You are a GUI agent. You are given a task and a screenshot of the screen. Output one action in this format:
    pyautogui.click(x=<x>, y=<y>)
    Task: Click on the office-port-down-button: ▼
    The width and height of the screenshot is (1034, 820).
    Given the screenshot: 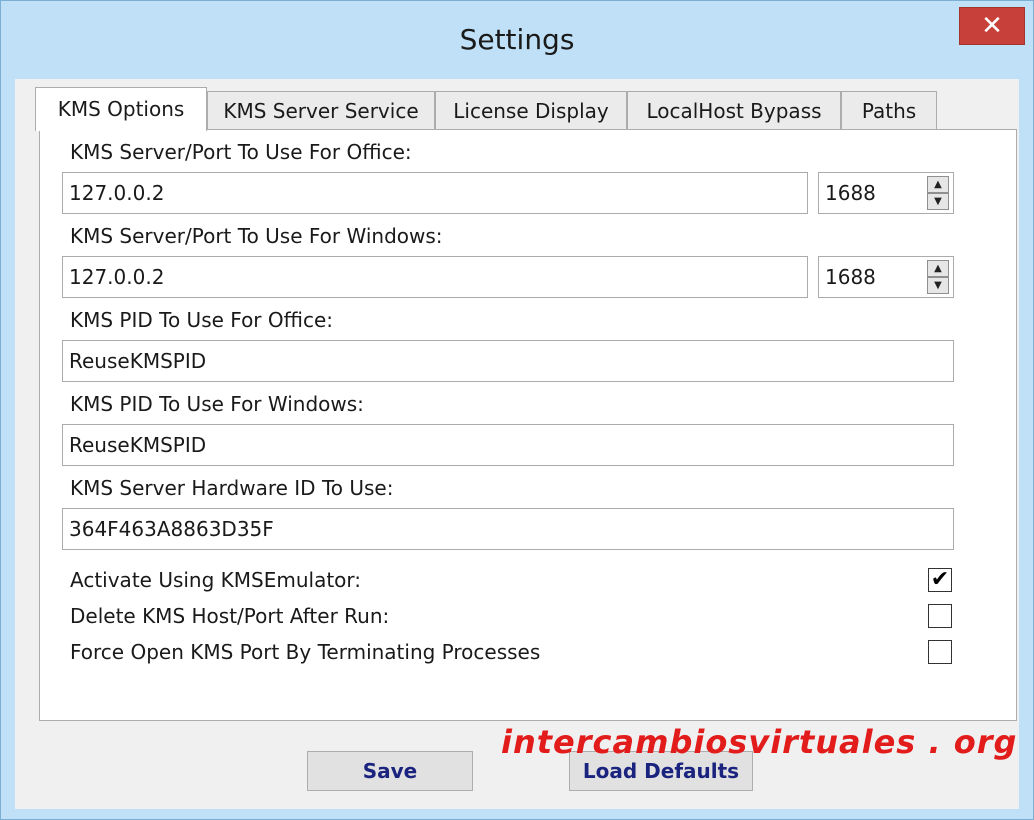 What is the action you would take?
    pyautogui.click(x=938, y=201)
    